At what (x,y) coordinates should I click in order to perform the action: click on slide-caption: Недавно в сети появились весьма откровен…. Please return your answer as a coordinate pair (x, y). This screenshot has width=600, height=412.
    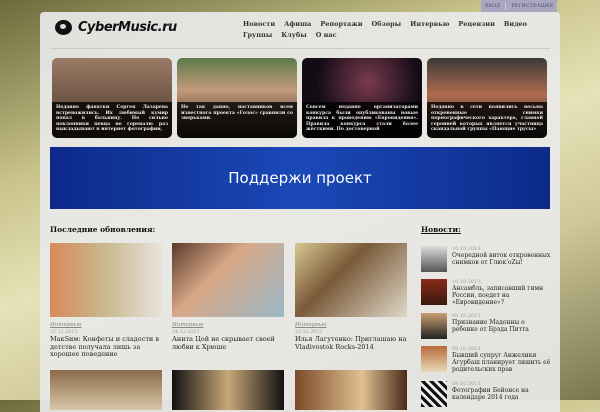
    Looking at the image, I should click on (487, 120).